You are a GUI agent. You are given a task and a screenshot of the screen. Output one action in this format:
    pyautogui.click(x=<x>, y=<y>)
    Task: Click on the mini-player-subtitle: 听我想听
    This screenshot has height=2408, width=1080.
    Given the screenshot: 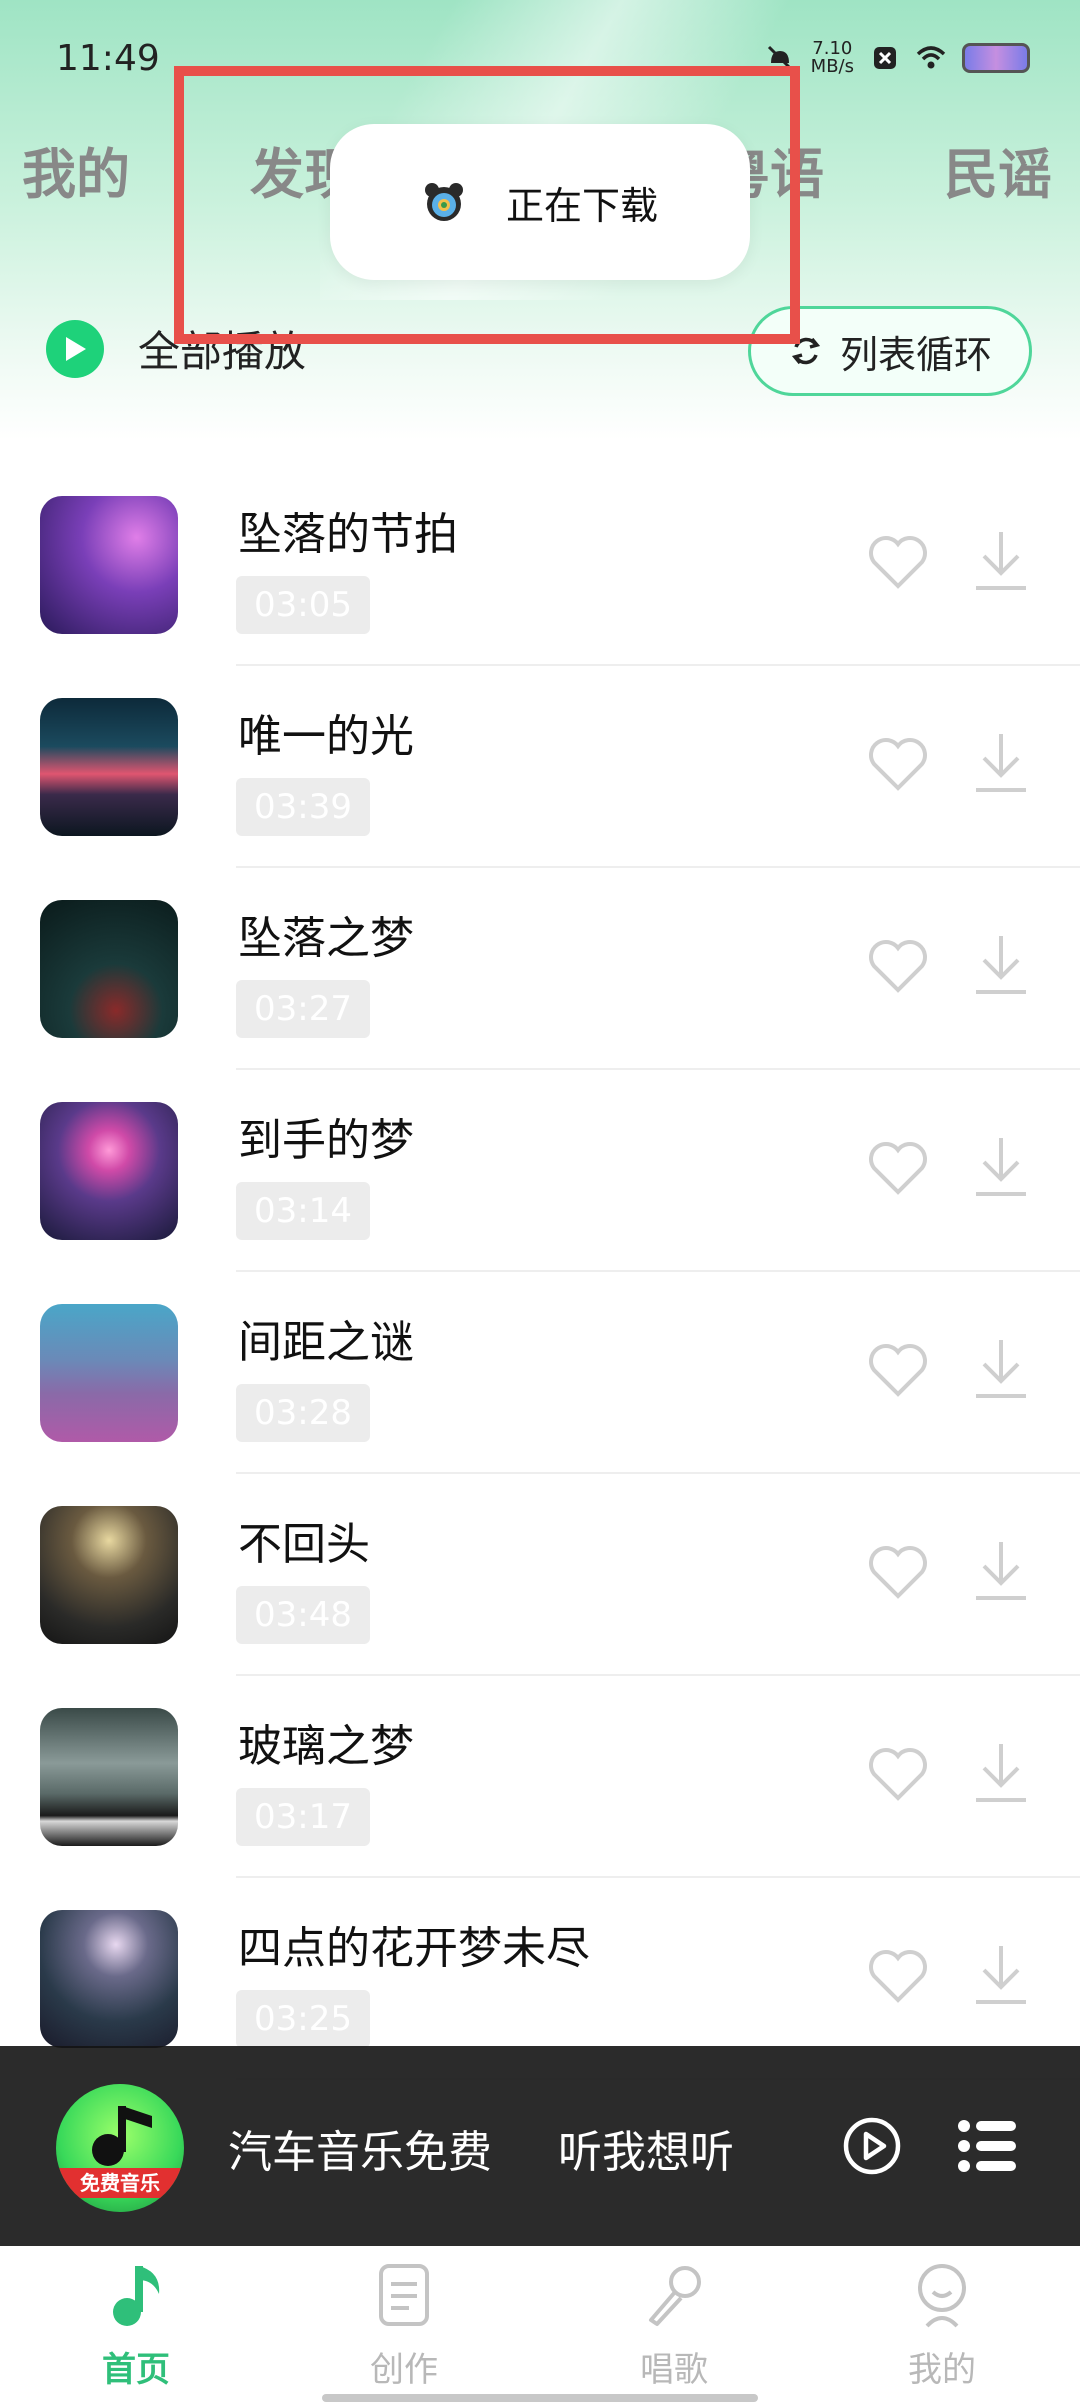 What is the action you would take?
    pyautogui.click(x=646, y=2152)
    